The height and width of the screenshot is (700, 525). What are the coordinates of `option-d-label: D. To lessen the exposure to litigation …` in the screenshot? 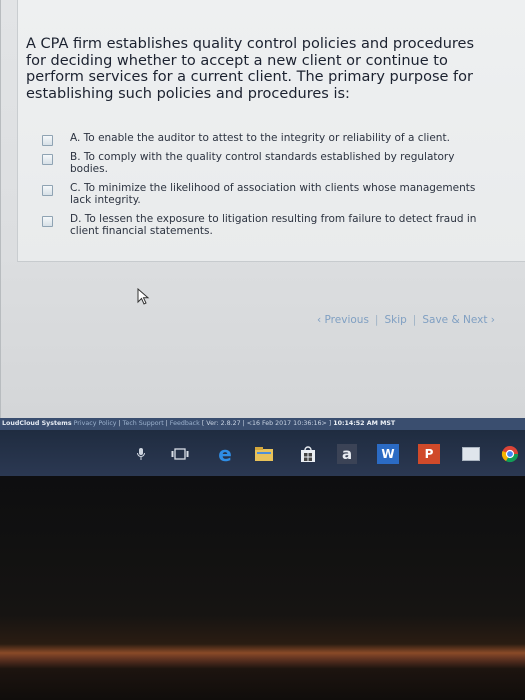 It's located at (273, 225).